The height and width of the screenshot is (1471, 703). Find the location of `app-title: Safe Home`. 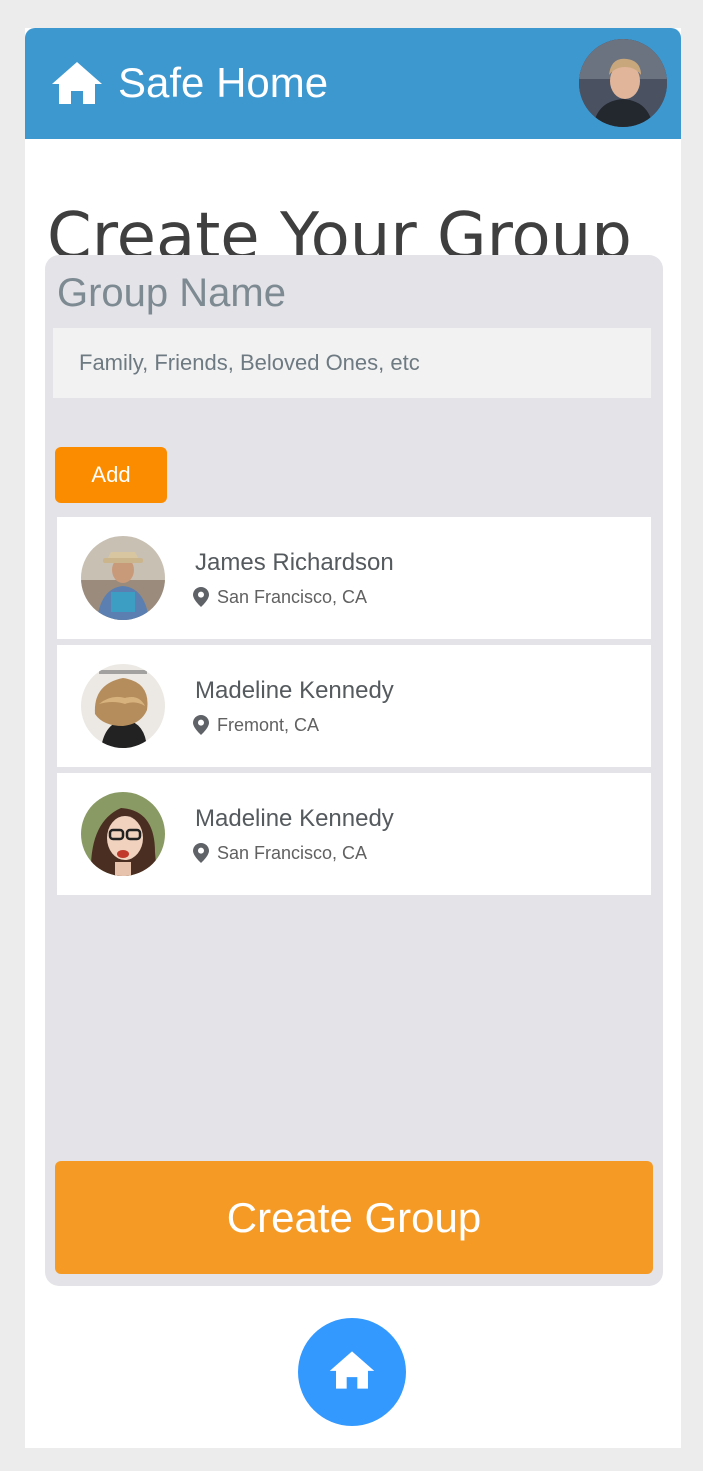

app-title: Safe Home is located at coordinates (223, 82).